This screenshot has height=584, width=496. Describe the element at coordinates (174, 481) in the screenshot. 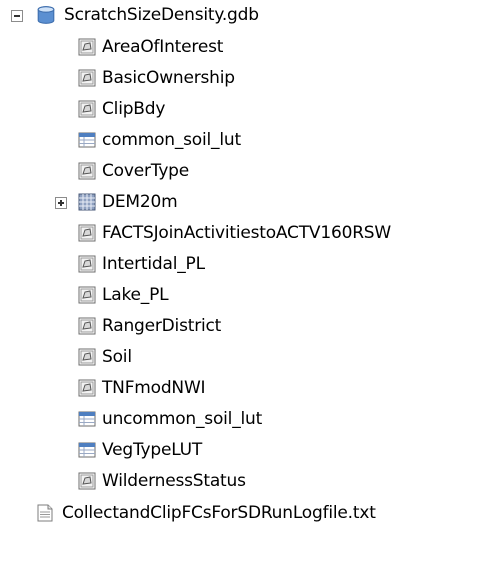

I see `child-label: WildernessStatus` at that location.